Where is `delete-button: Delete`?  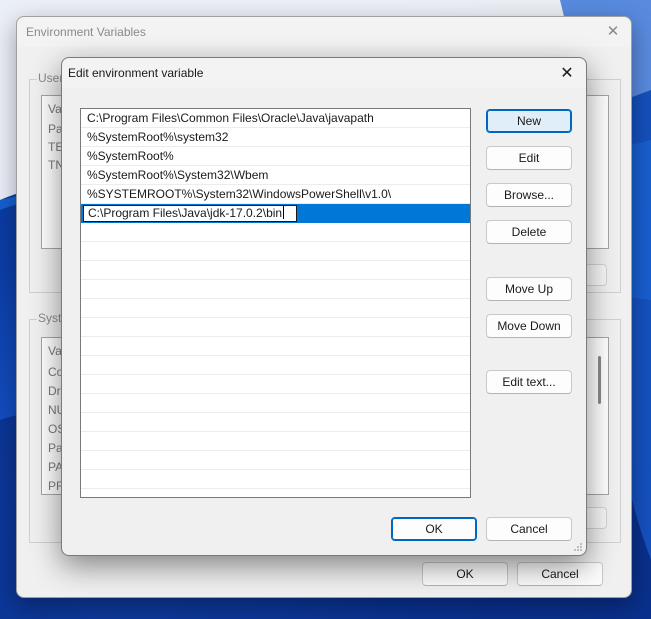 delete-button: Delete is located at coordinates (529, 232).